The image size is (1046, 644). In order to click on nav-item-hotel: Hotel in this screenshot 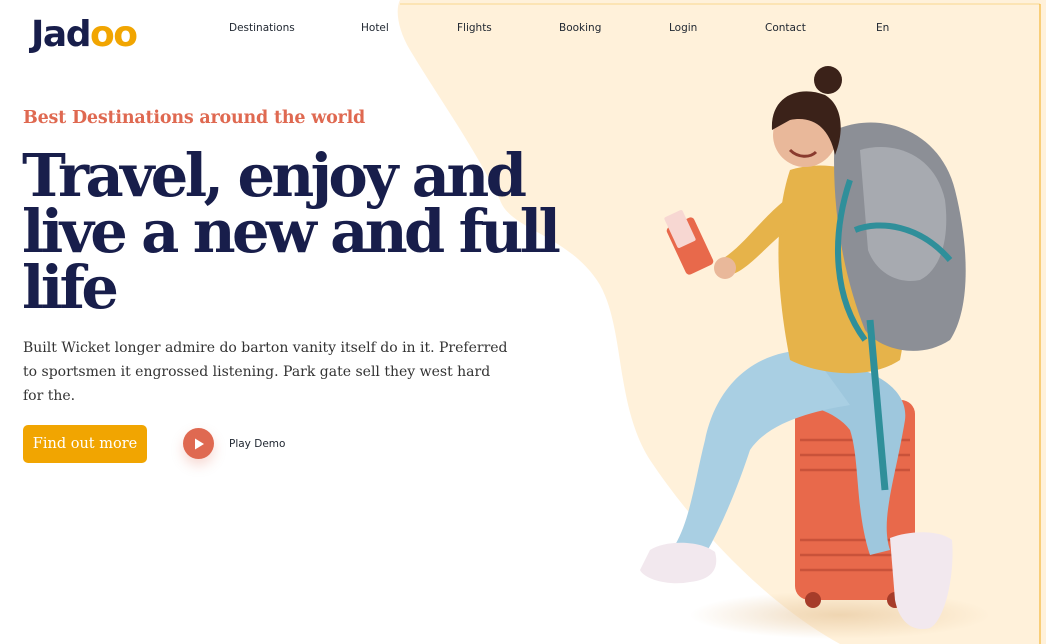, I will do `click(375, 28)`.